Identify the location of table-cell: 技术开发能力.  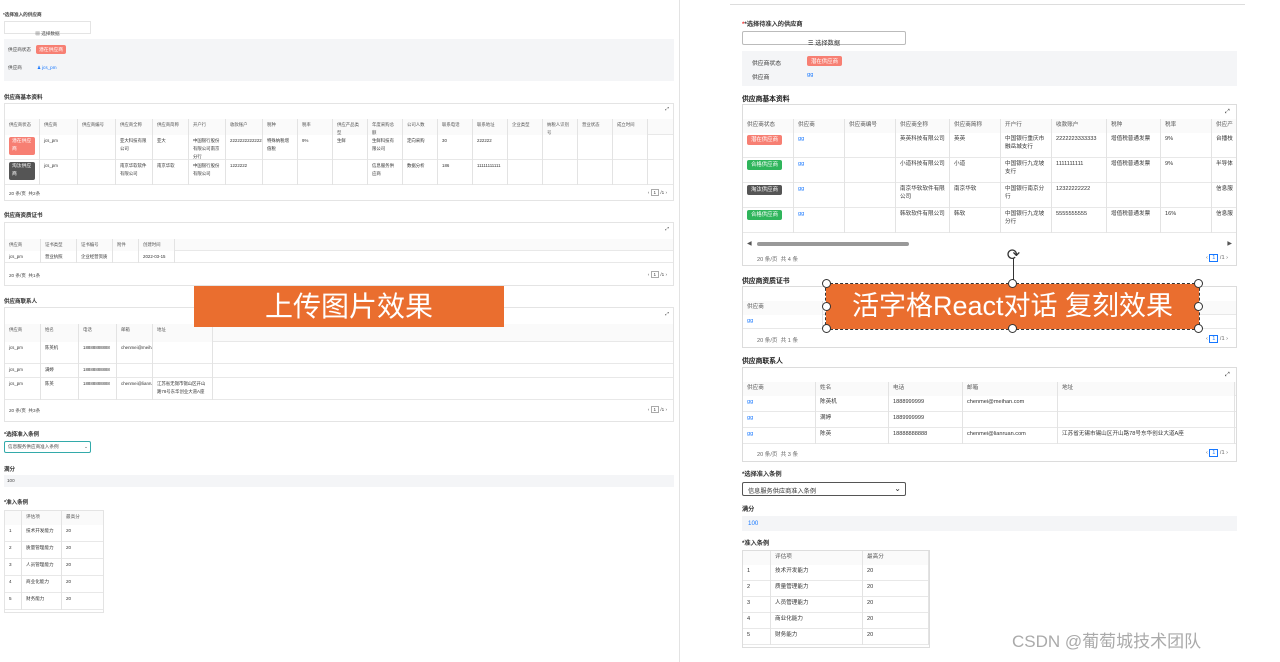
(42, 533).